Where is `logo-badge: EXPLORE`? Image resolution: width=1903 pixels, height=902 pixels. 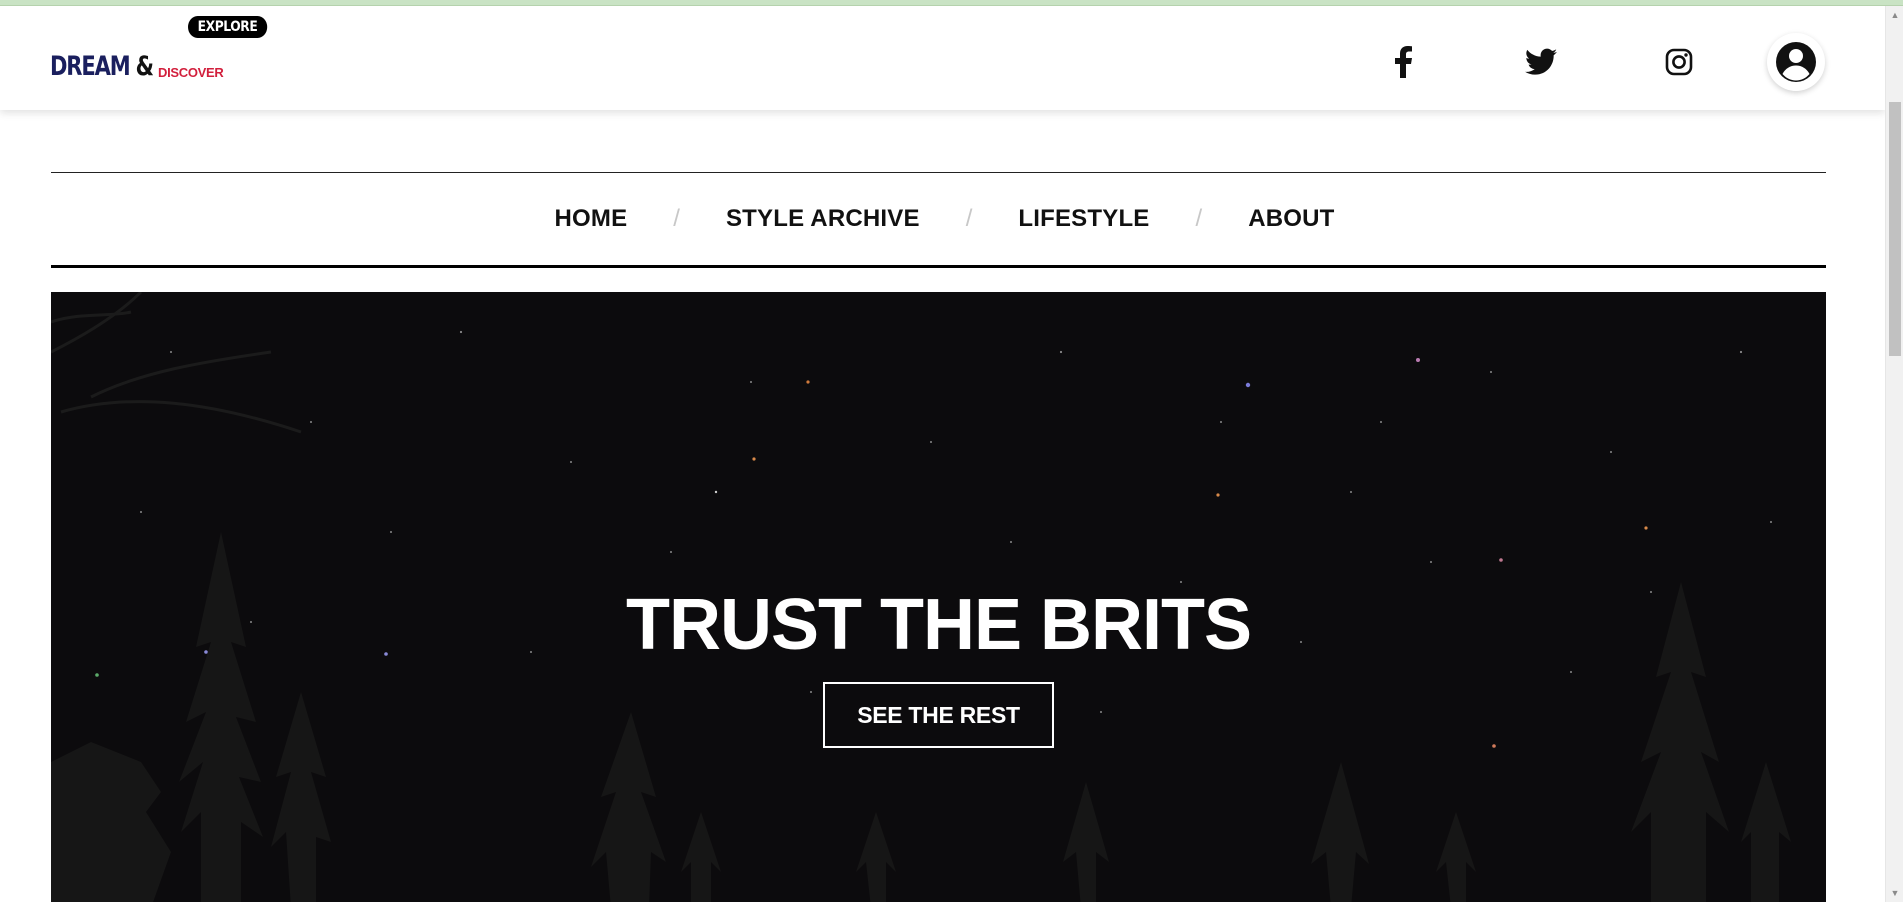 logo-badge: EXPLORE is located at coordinates (228, 27).